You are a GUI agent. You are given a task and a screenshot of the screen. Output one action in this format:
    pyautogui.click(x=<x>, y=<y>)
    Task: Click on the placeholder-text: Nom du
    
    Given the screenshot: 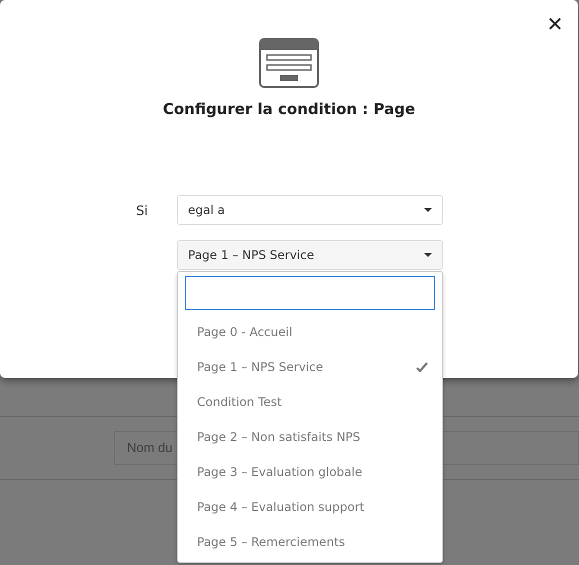 What is the action you would take?
    pyautogui.click(x=150, y=448)
    